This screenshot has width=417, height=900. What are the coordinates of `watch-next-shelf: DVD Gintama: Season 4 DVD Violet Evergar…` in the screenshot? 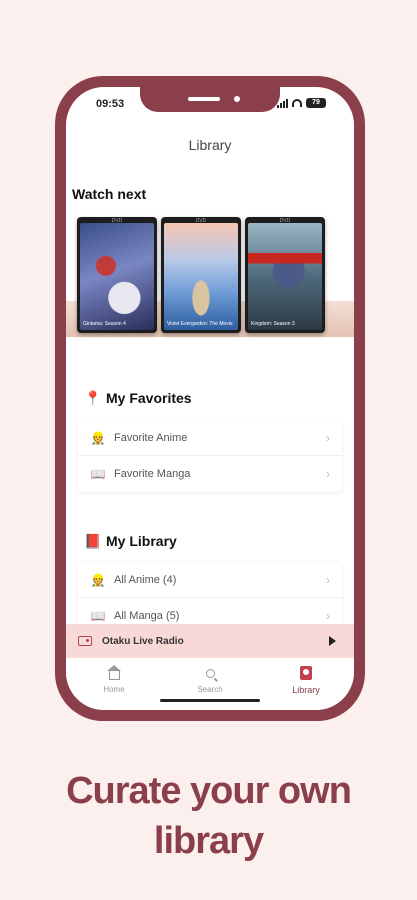 It's located at (210, 277).